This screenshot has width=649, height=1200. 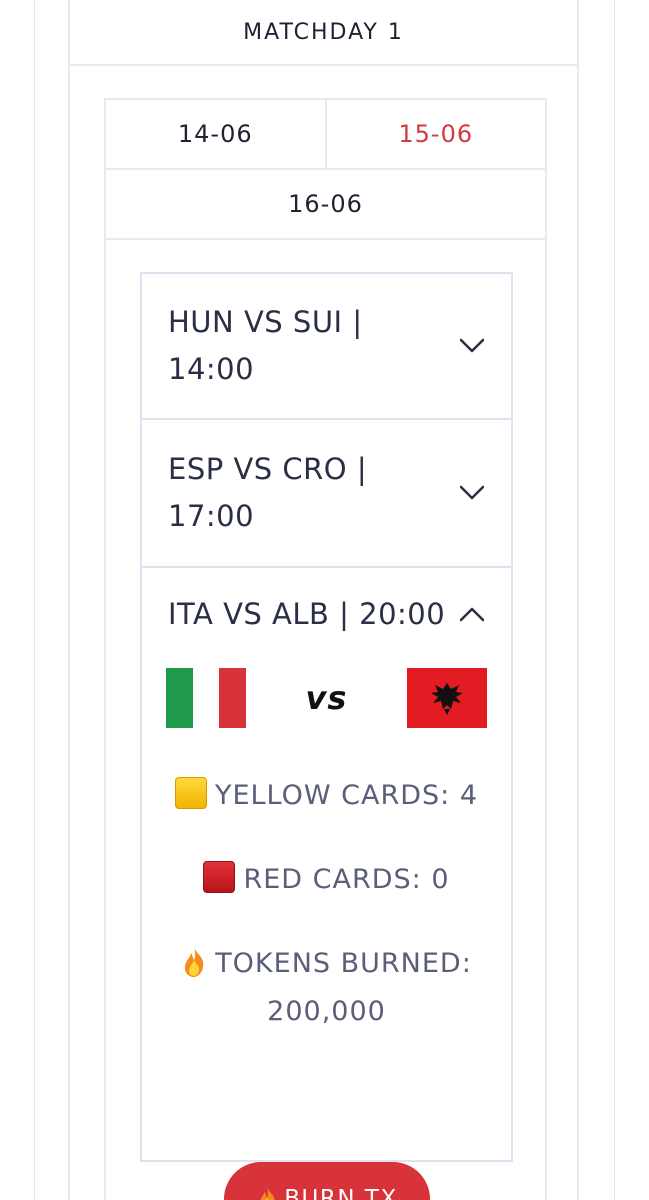 I want to click on date-tab-15-06: 15-06, so click(x=435, y=134).